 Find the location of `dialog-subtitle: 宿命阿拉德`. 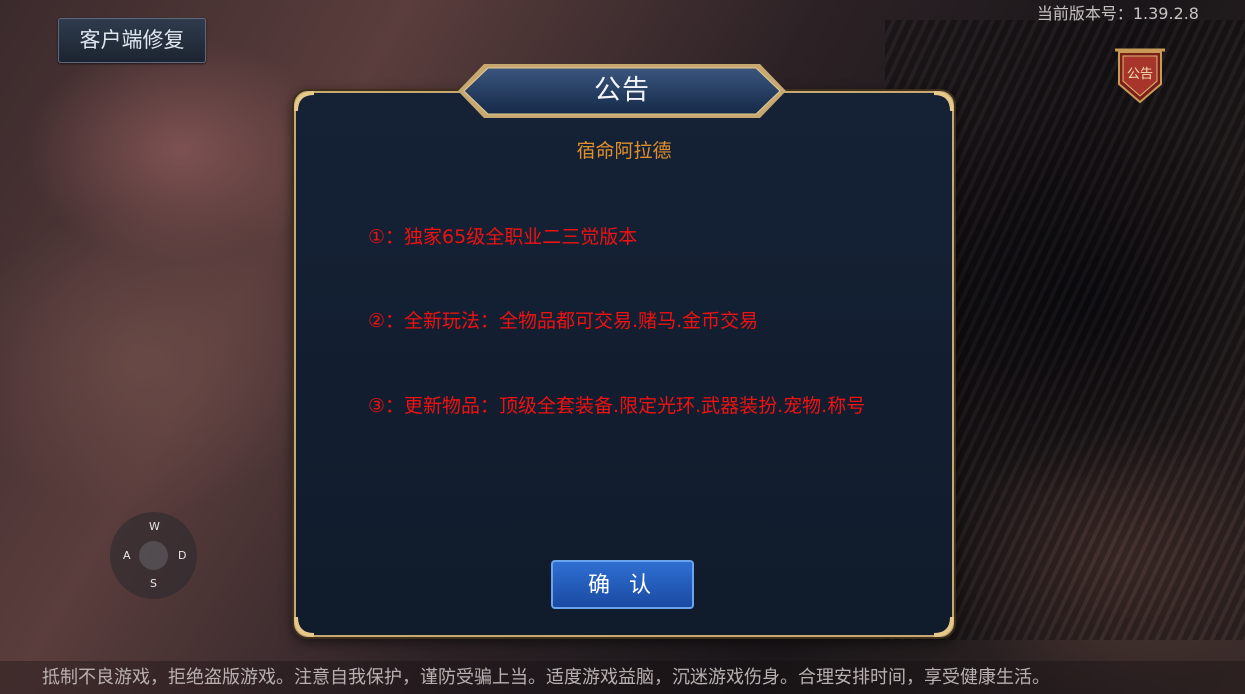

dialog-subtitle: 宿命阿拉德 is located at coordinates (624, 151).